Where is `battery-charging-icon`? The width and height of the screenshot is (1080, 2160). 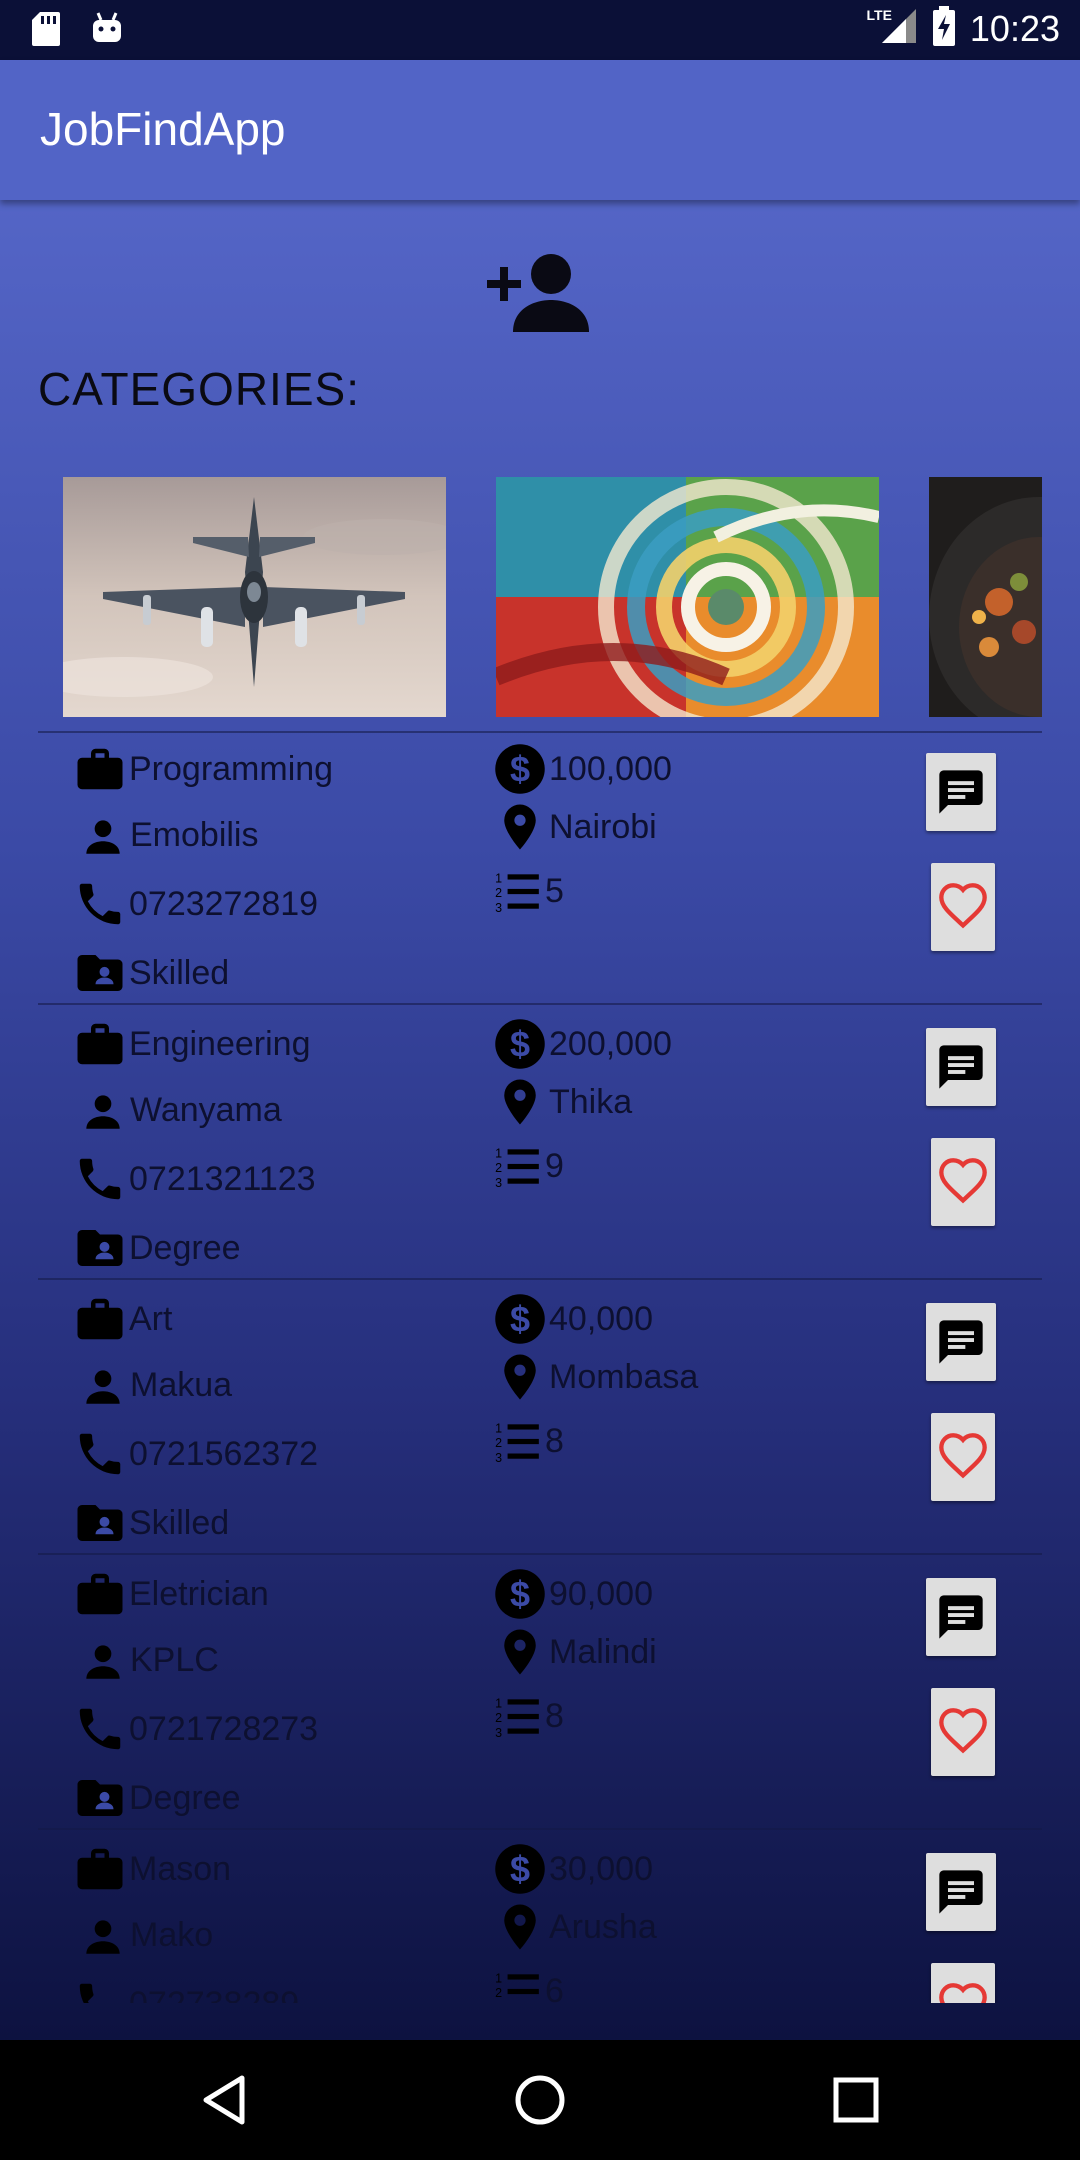
battery-charging-icon is located at coordinates (944, 28).